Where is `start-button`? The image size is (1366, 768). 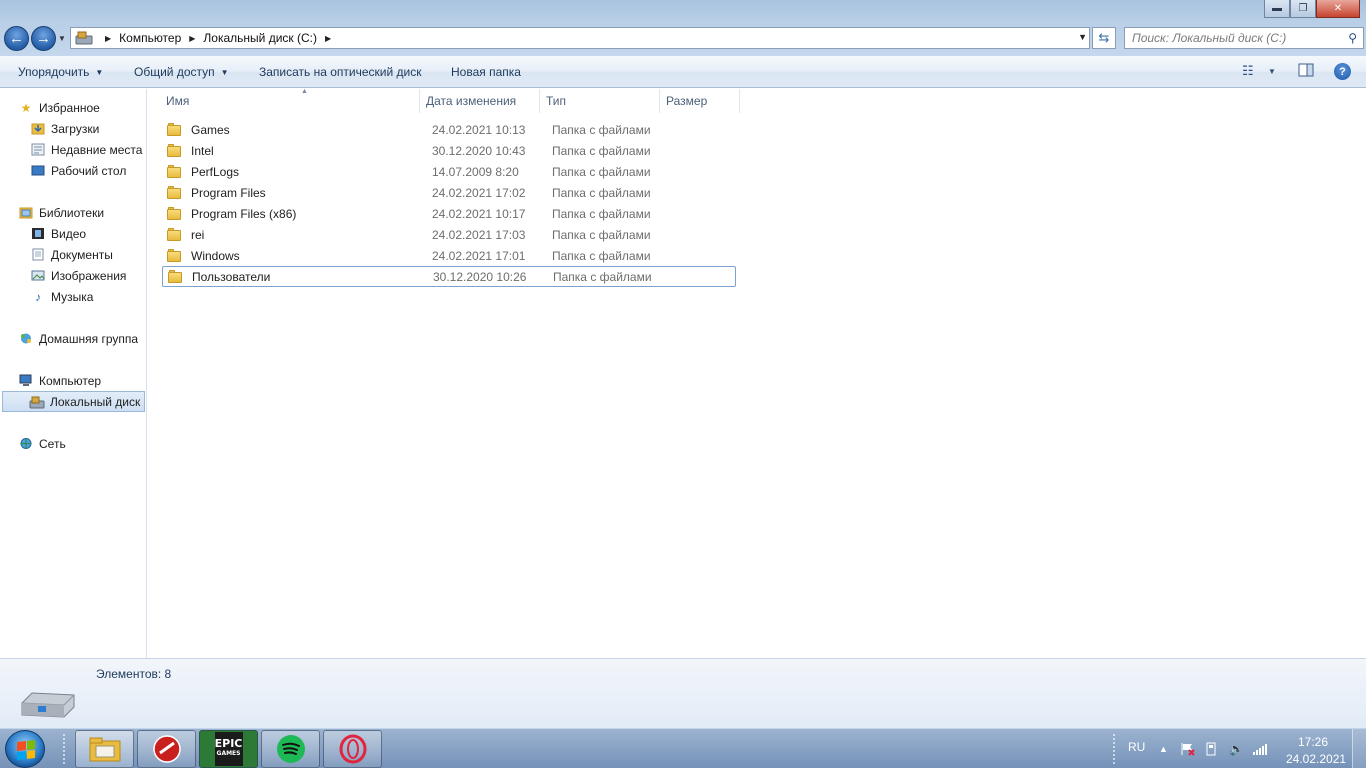
start-button is located at coordinates (25, 749).